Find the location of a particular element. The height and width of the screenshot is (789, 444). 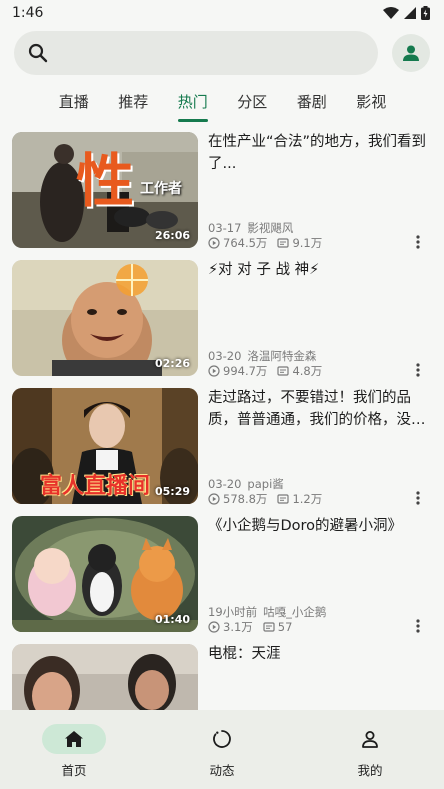

danmaku-count: 57 is located at coordinates (285, 627).